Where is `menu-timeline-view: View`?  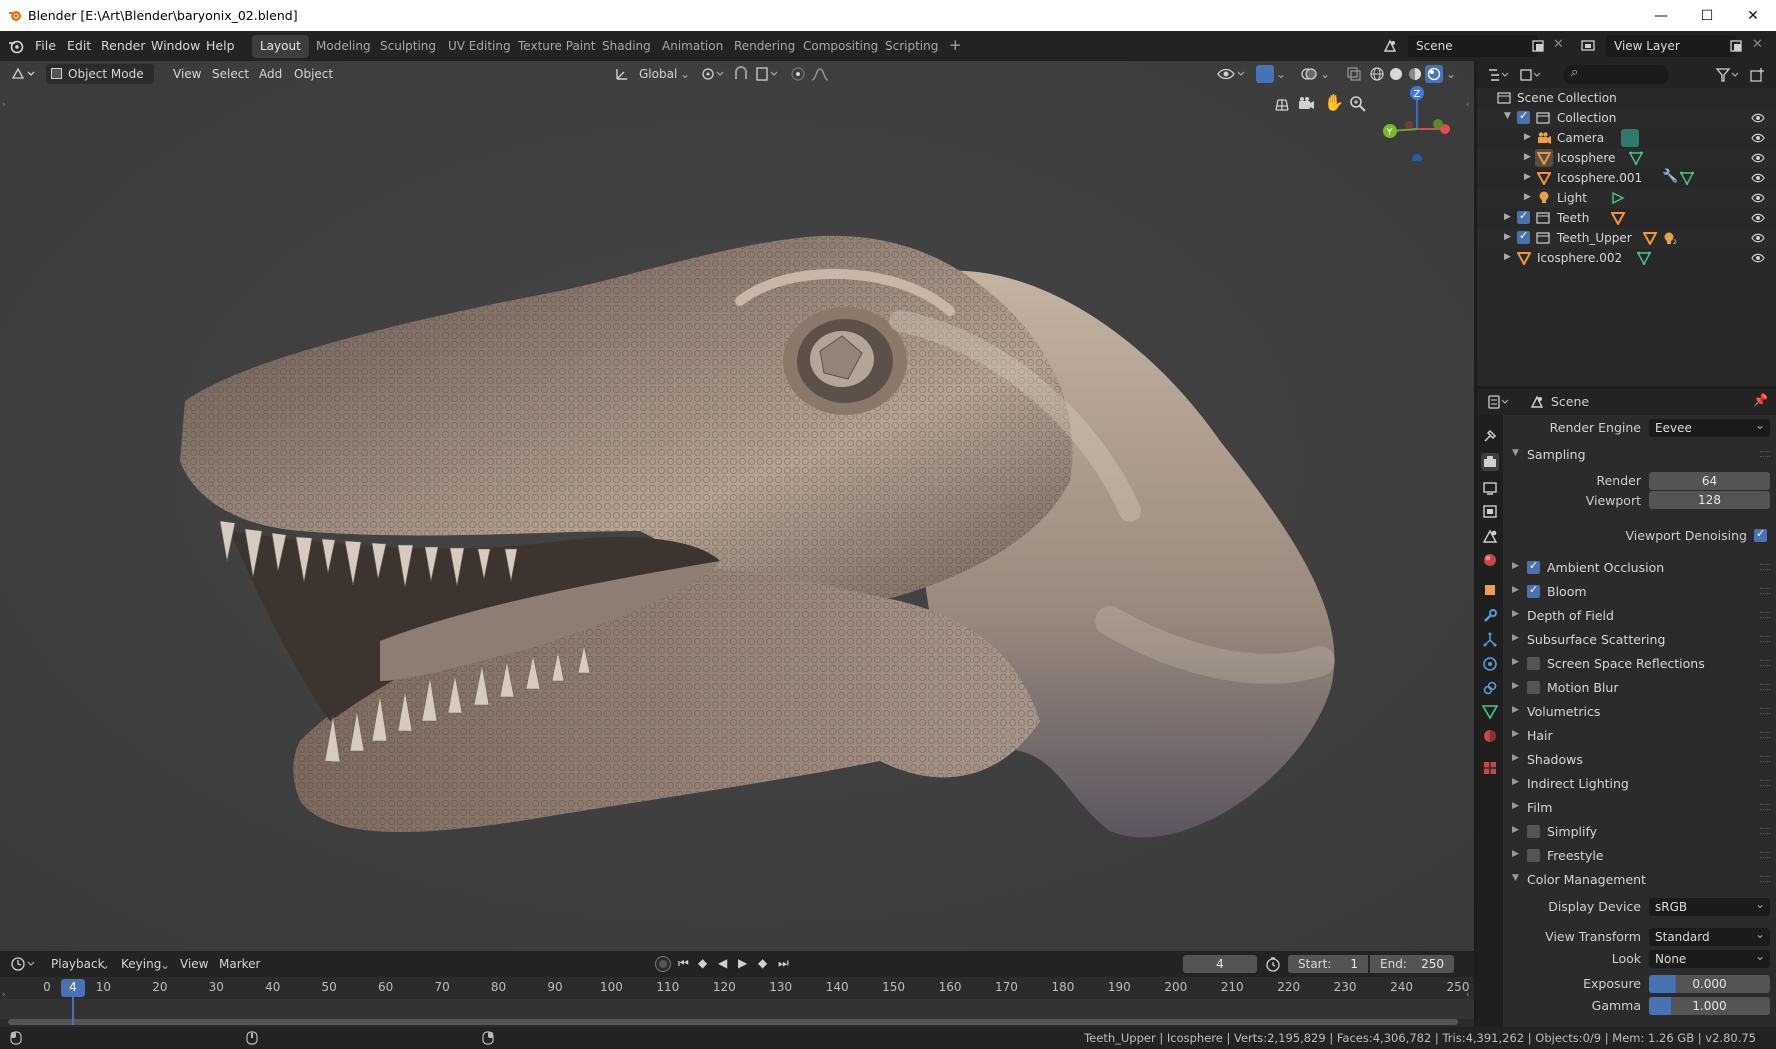
menu-timeline-view: View is located at coordinates (194, 964).